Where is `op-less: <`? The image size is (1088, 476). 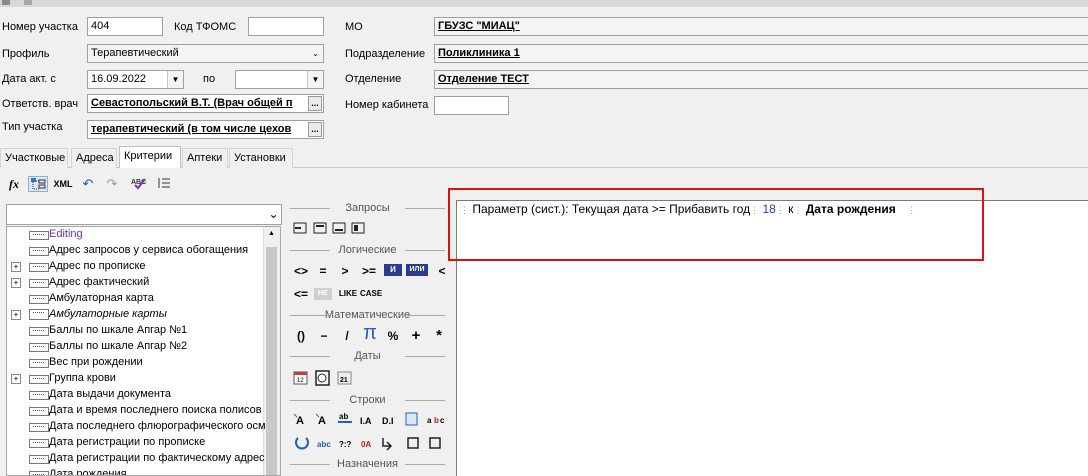
op-less: < is located at coordinates (442, 271).